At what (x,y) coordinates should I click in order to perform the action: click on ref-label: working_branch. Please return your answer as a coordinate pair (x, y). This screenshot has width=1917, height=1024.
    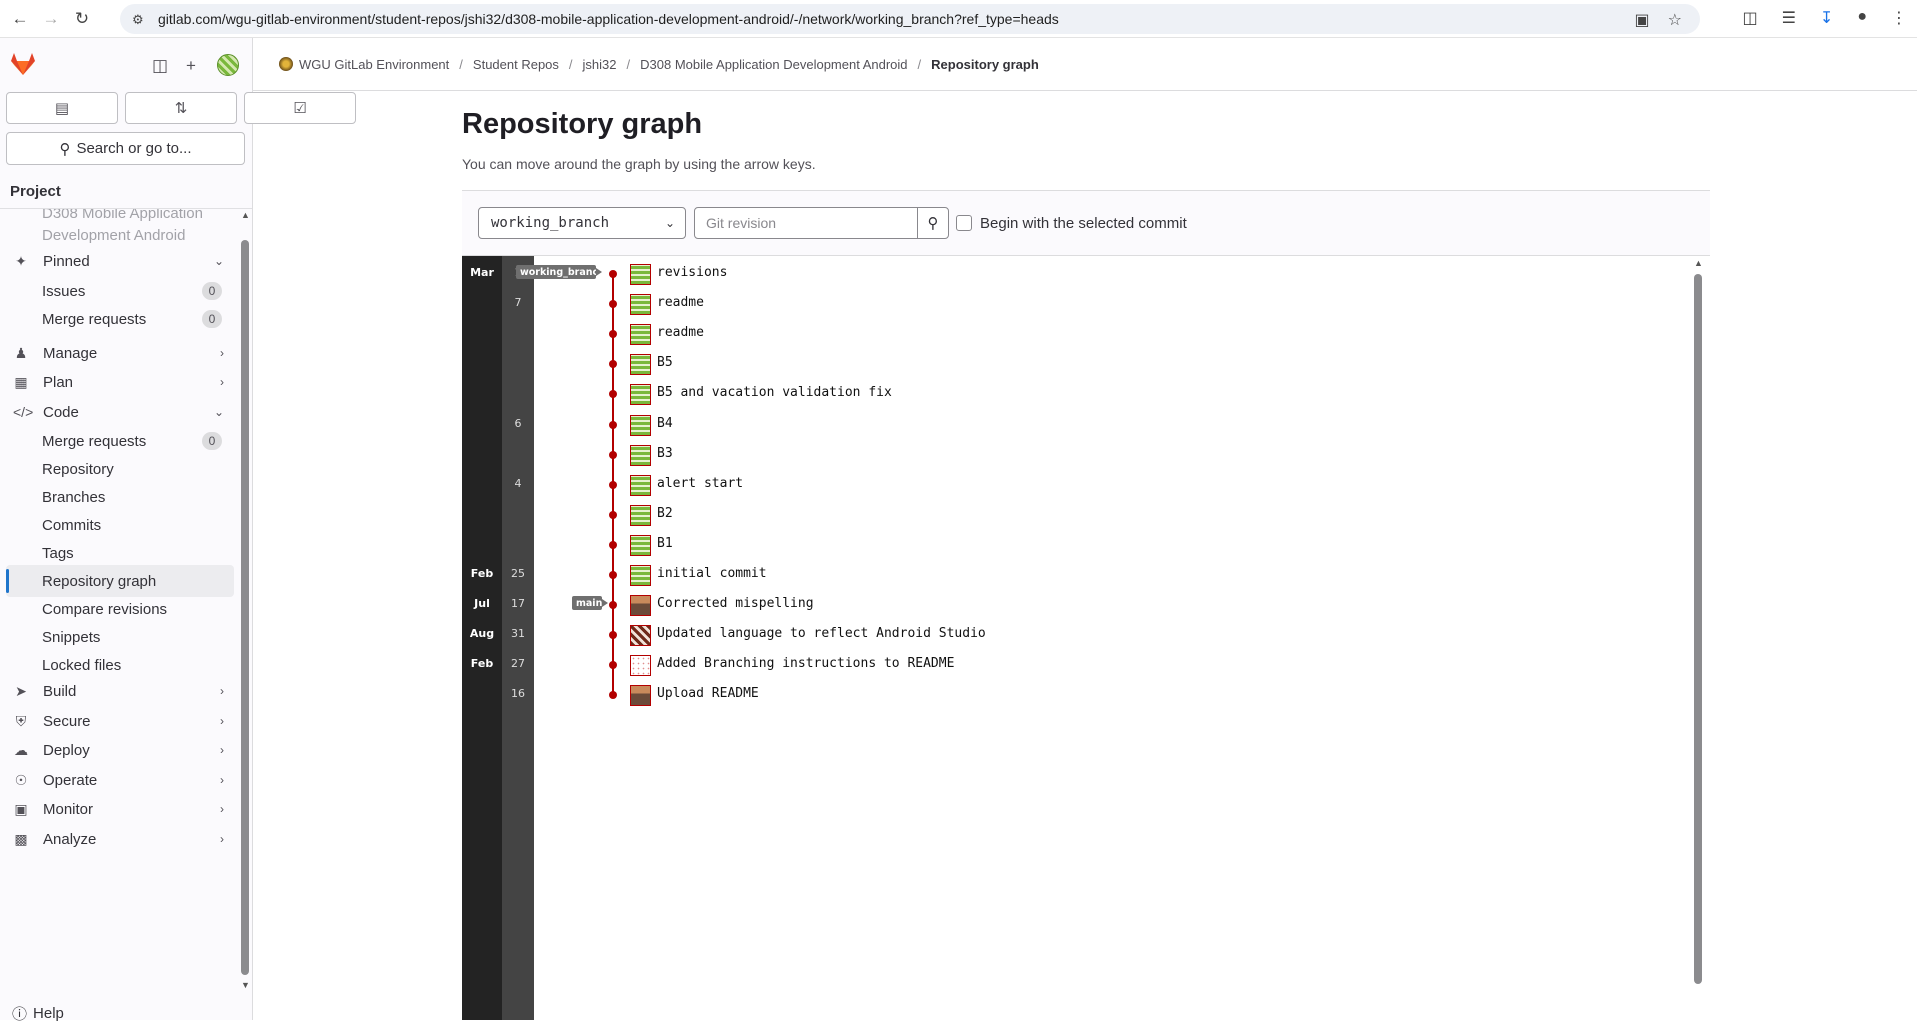
    Looking at the image, I should click on (560, 272).